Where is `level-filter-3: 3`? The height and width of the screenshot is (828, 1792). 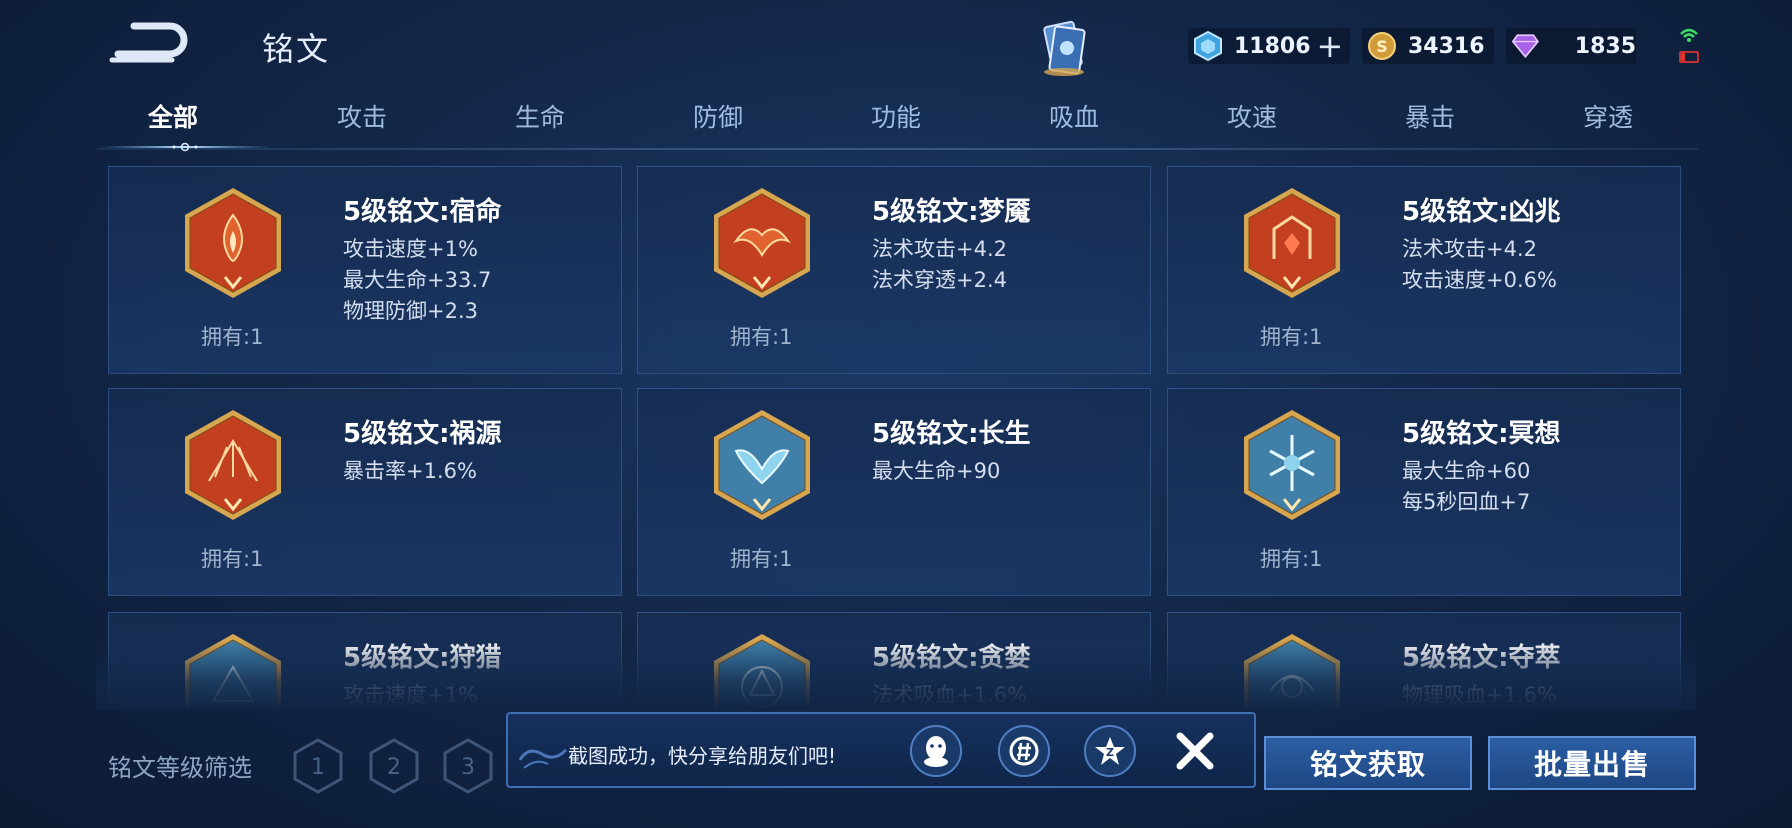 level-filter-3: 3 is located at coordinates (468, 766).